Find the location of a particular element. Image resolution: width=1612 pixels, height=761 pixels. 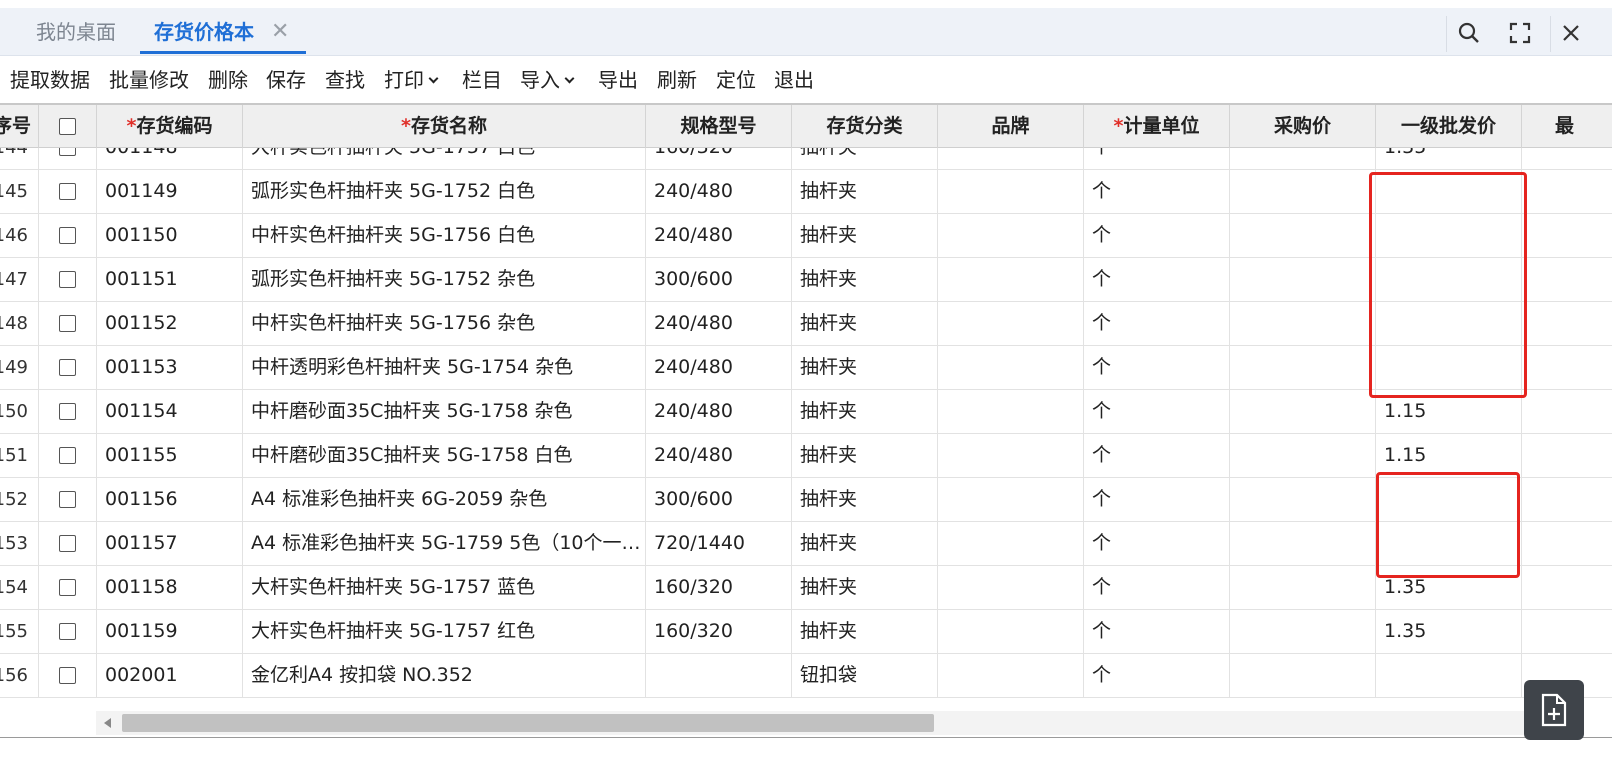

table-row: 156 002001金亿利A4 按扣袋 NO.352 钮扣袋 个 is located at coordinates (806, 676).